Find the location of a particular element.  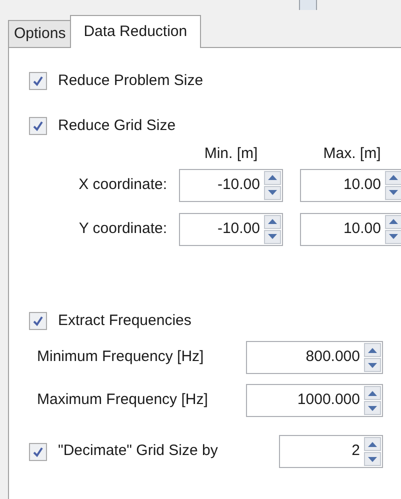

spin-box: 2 is located at coordinates (331, 451).